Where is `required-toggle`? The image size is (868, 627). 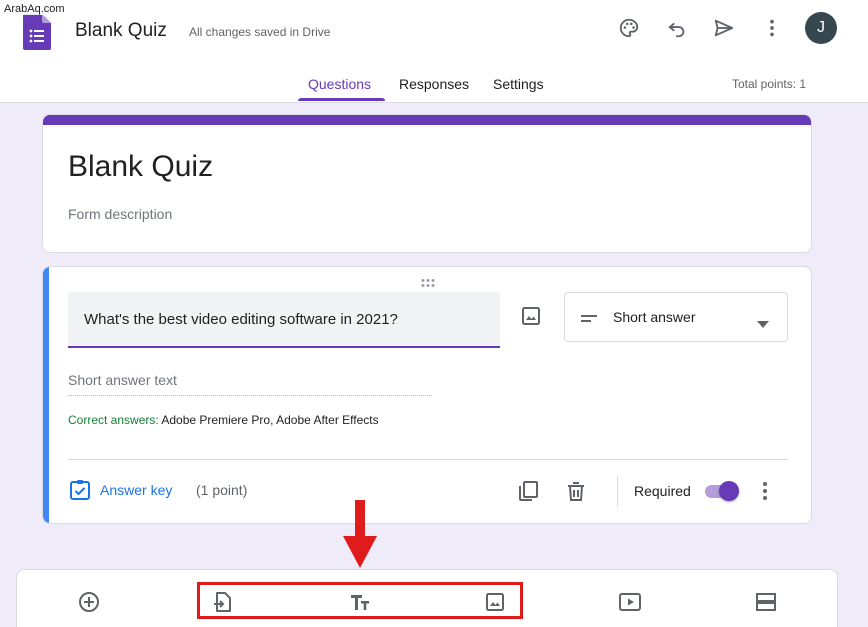
required-toggle is located at coordinates (722, 491).